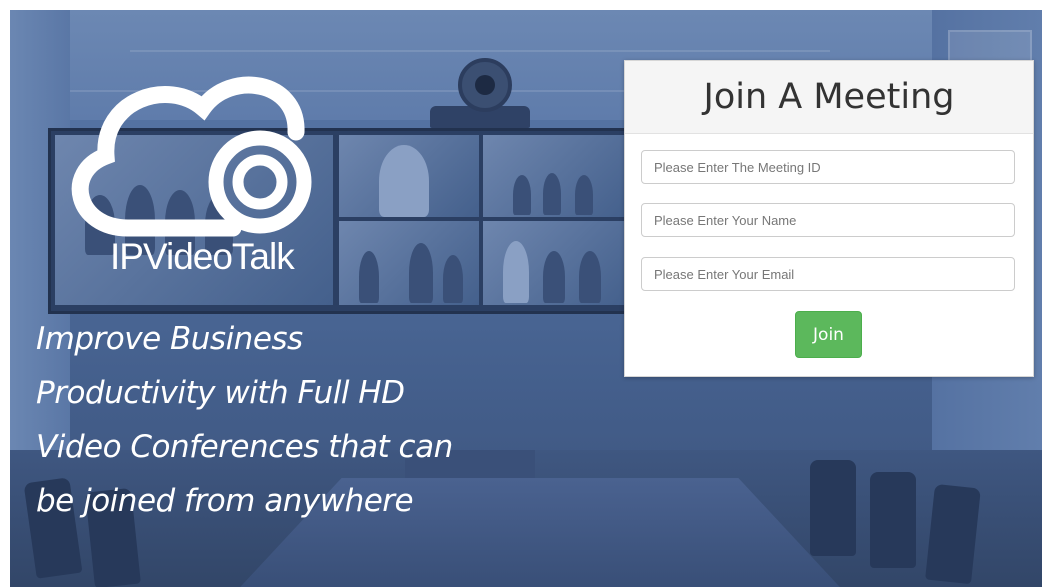 The height and width of the screenshot is (587, 1042). Describe the element at coordinates (828, 167) in the screenshot. I see `meeting-id-input` at that location.